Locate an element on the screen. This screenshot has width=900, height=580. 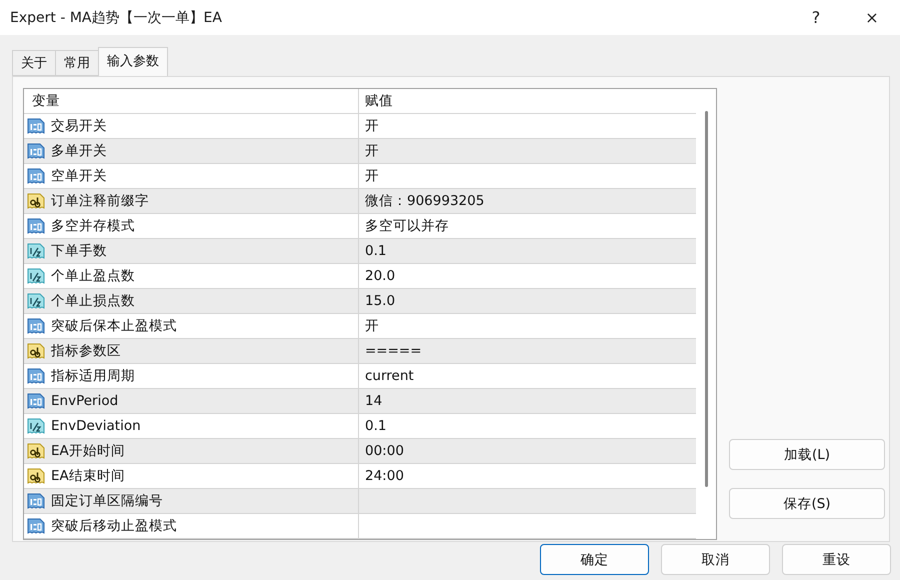
tab: 输入参数 is located at coordinates (133, 61).